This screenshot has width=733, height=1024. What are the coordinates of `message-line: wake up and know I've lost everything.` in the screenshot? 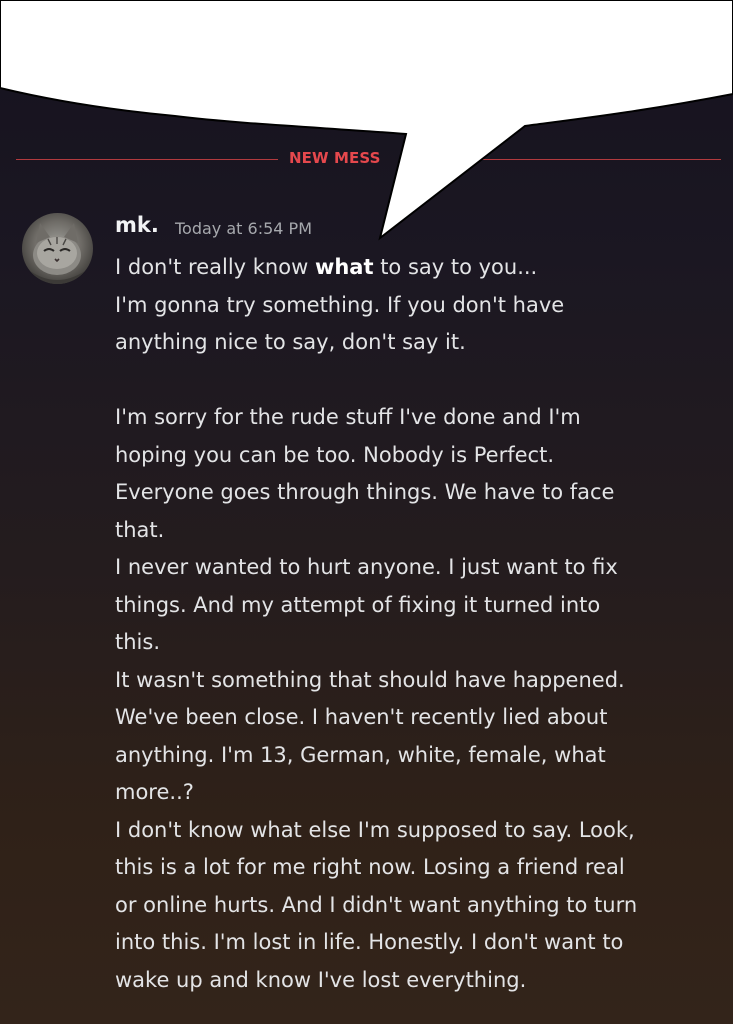 It's located at (321, 979).